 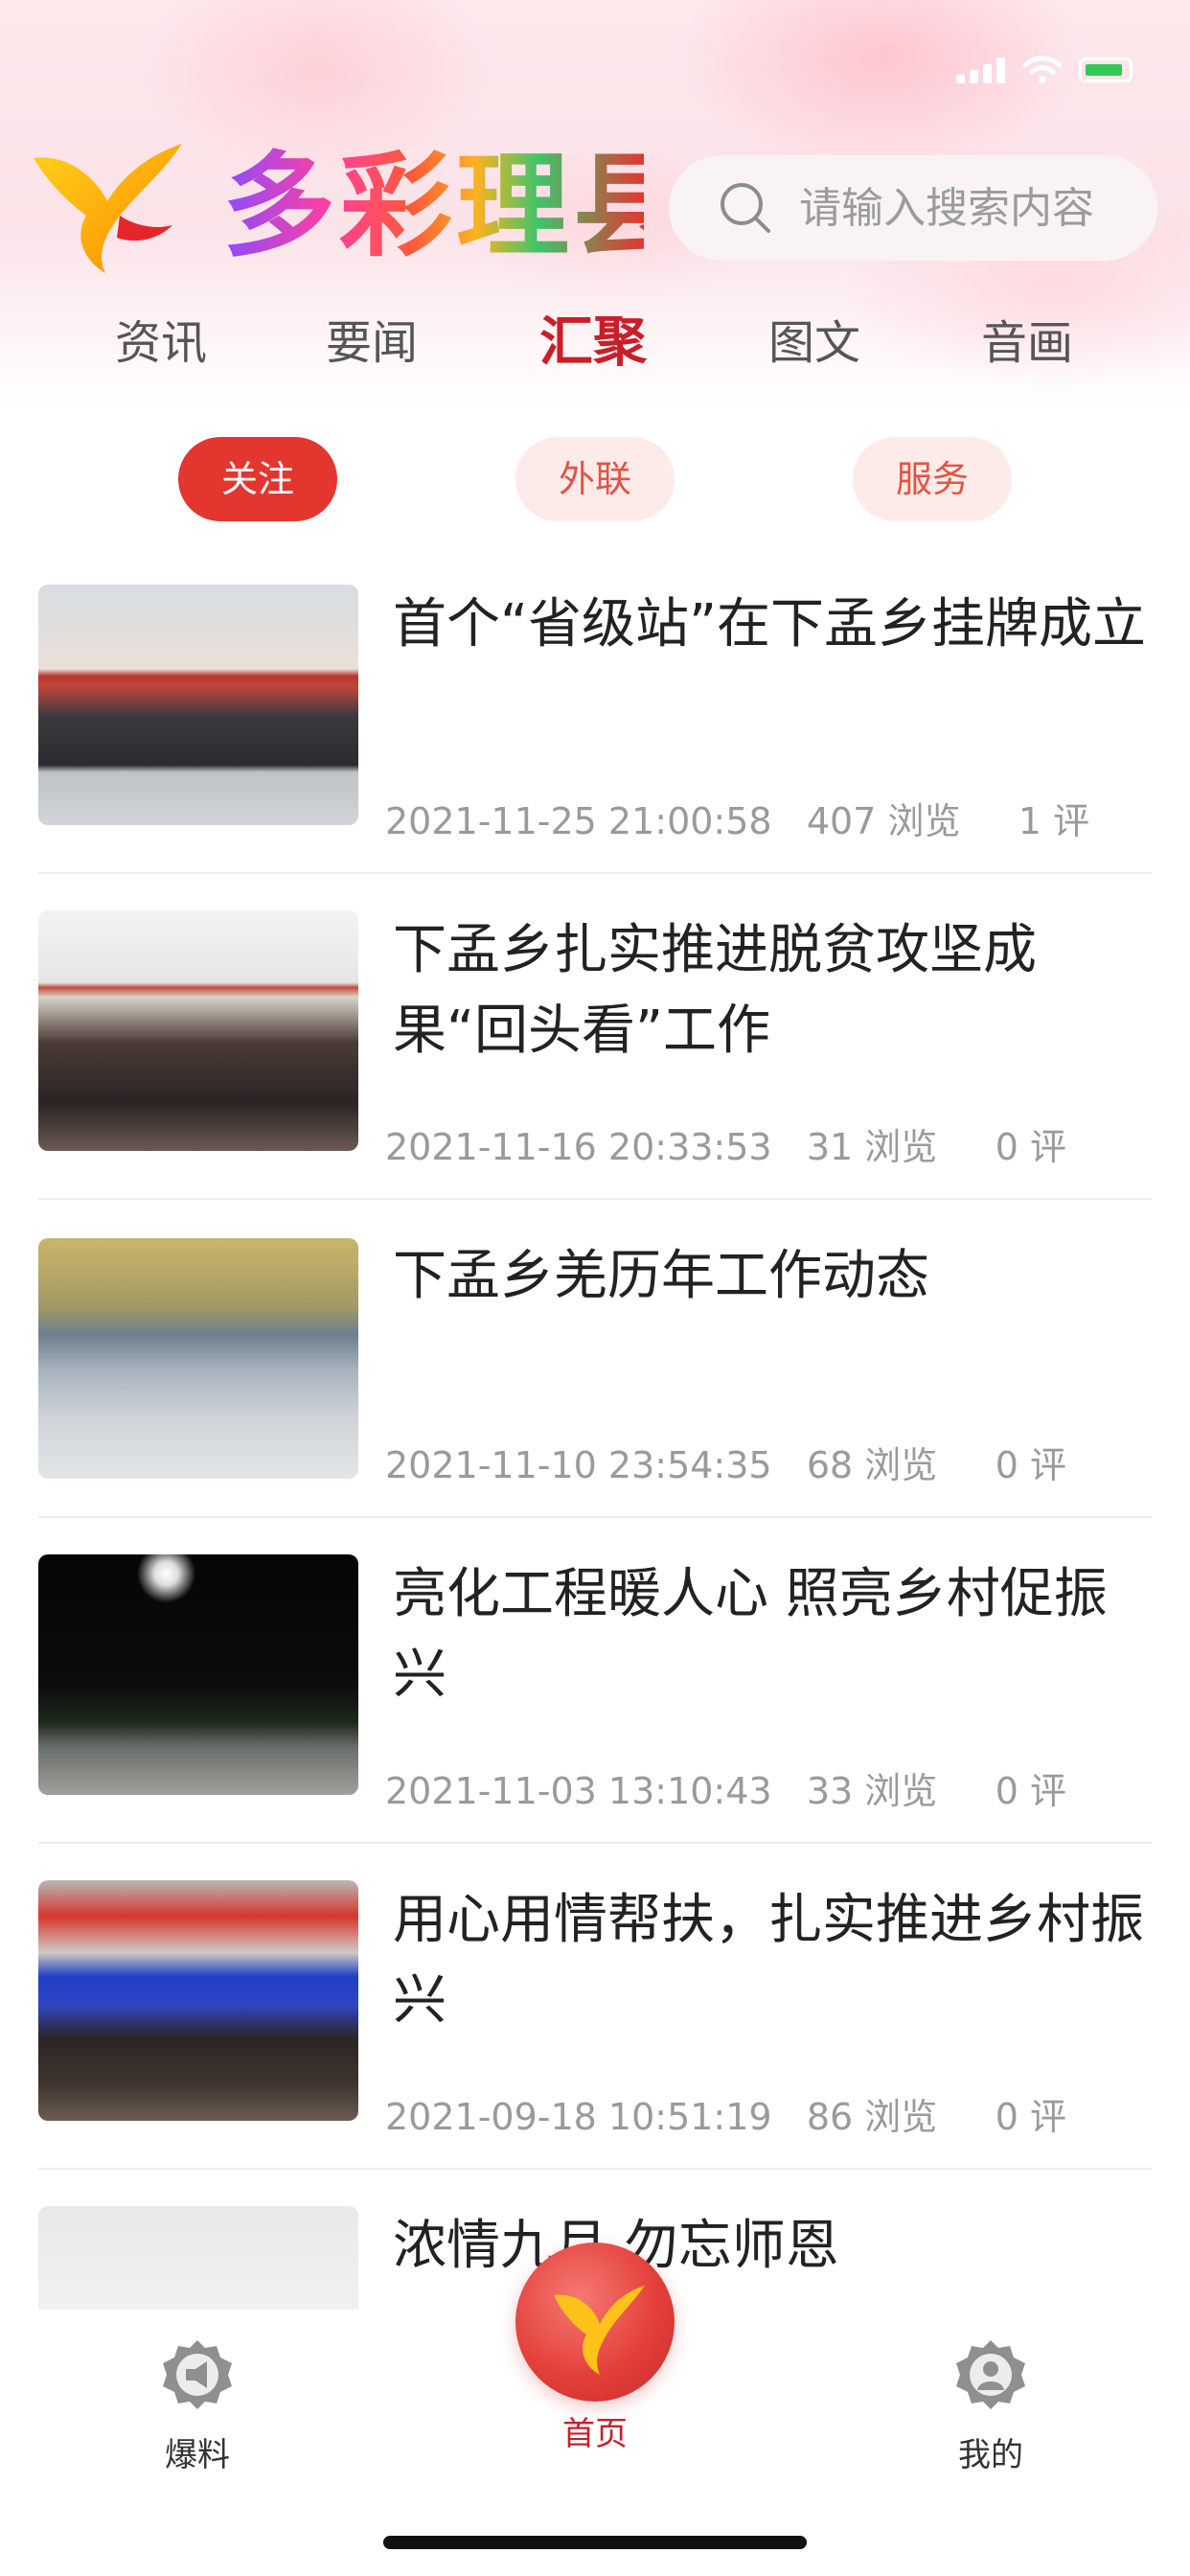 I want to click on user-icon, so click(x=990, y=2374).